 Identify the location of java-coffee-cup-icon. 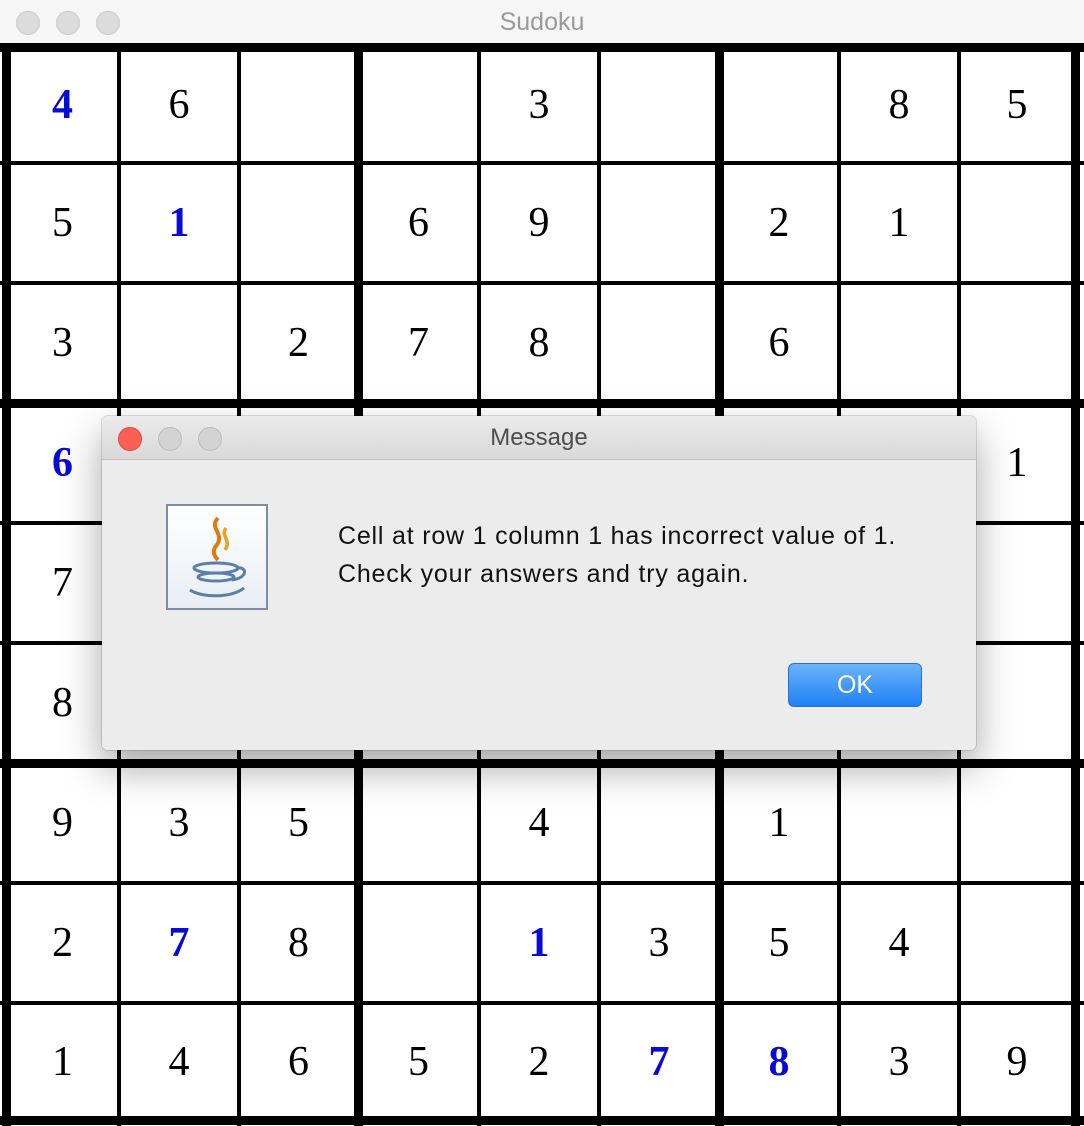
(217, 557).